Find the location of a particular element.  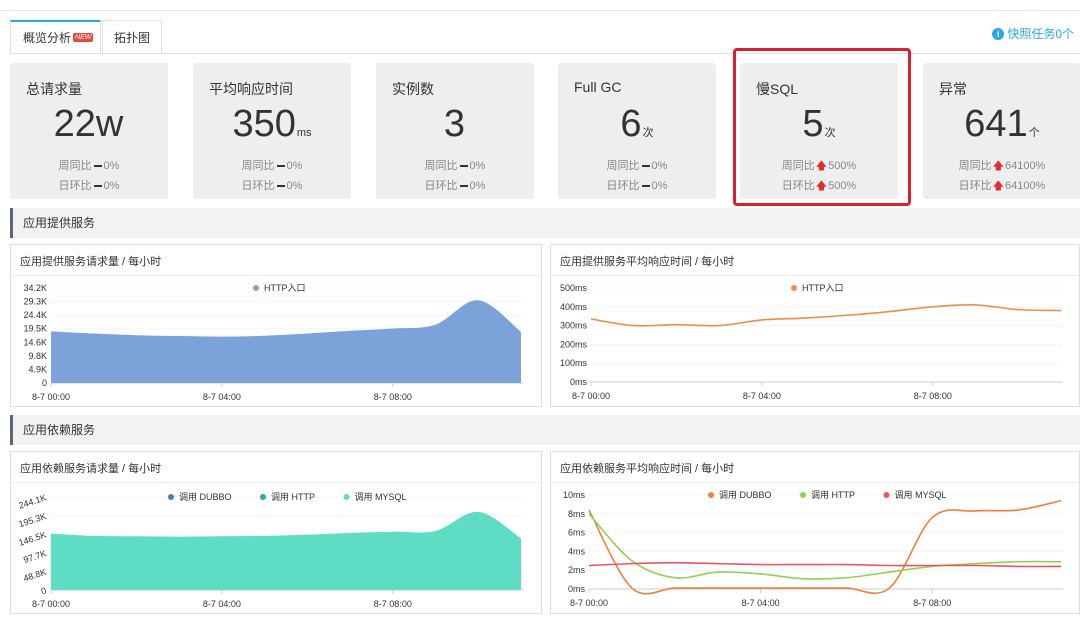

metric-unit: 个 is located at coordinates (1034, 133).